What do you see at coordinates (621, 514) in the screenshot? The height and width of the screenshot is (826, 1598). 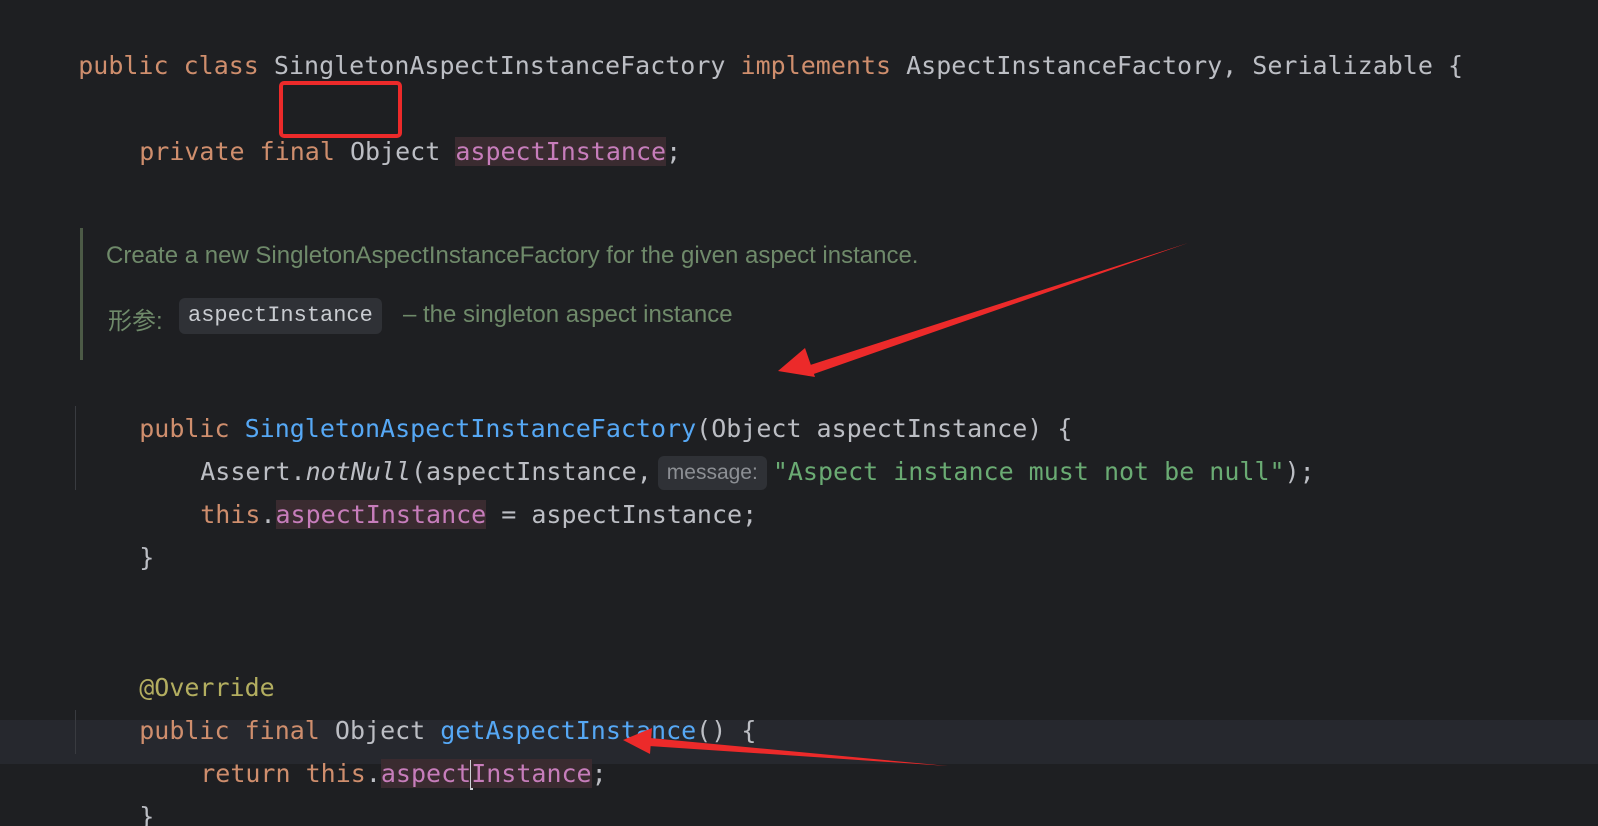 I see `assignment-rest: = aspectInstance;` at bounding box center [621, 514].